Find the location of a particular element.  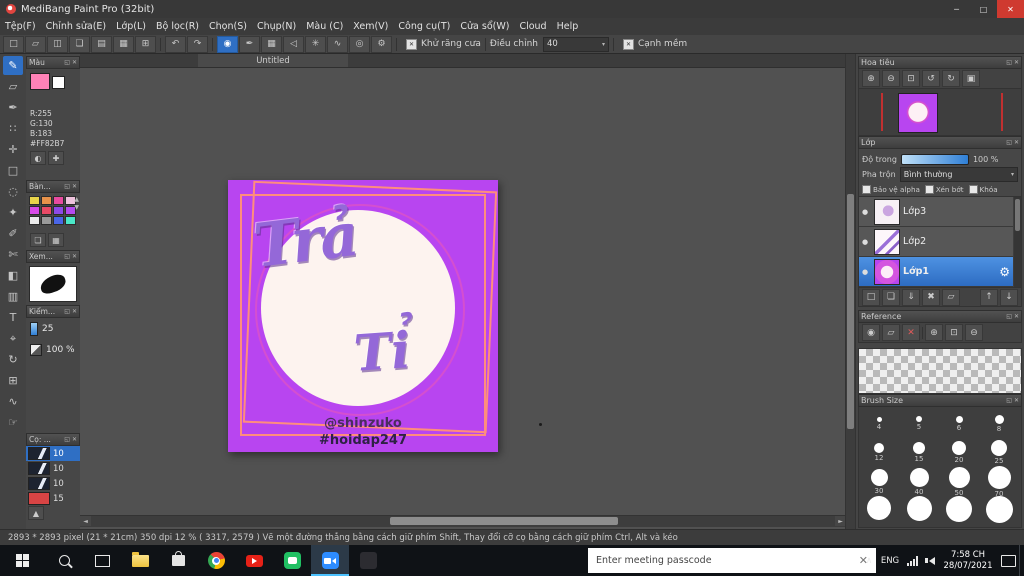

start-button is located at coordinates (22, 560).